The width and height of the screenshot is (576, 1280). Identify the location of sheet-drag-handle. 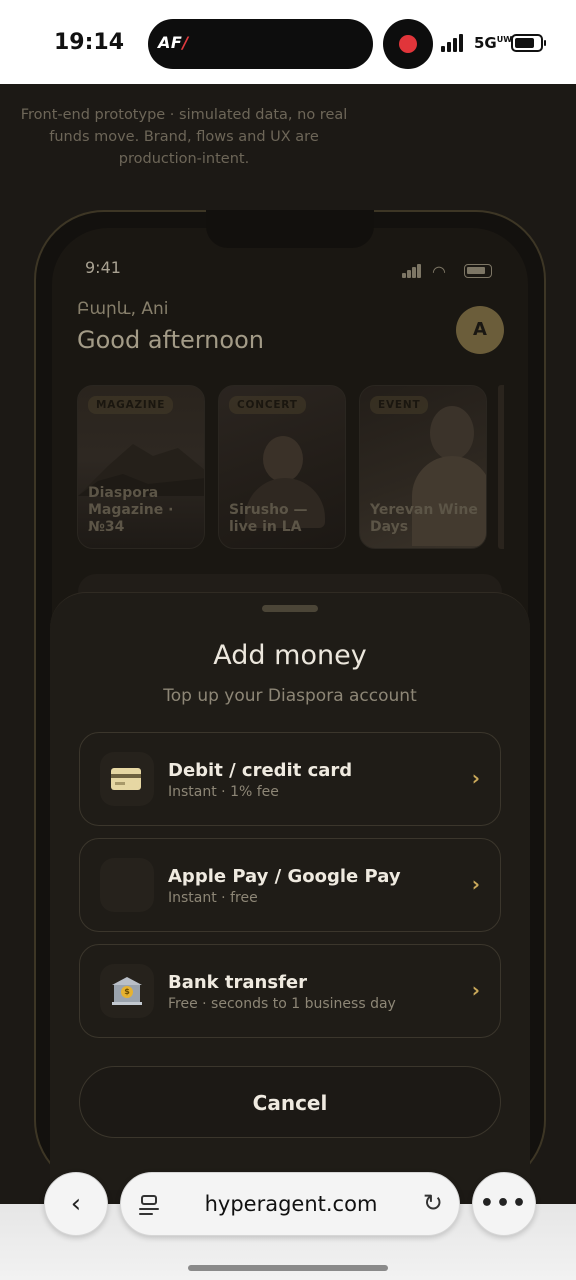
(290, 608).